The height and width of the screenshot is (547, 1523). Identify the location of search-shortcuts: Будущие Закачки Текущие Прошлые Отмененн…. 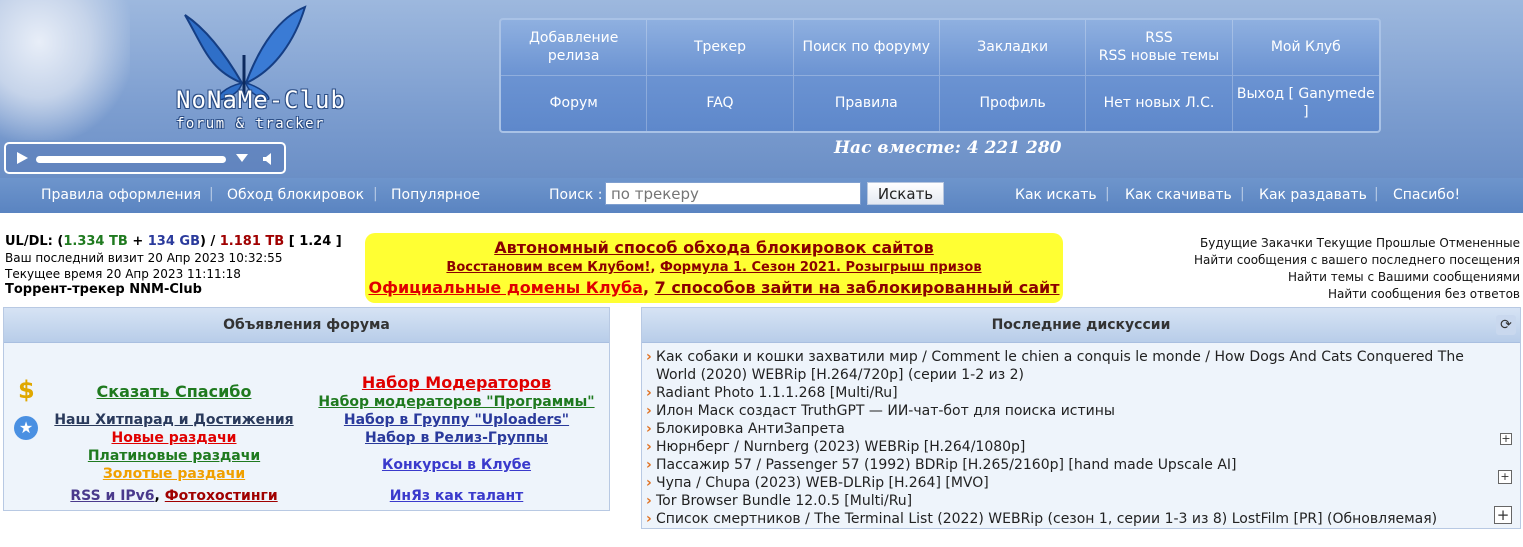
(1357, 269).